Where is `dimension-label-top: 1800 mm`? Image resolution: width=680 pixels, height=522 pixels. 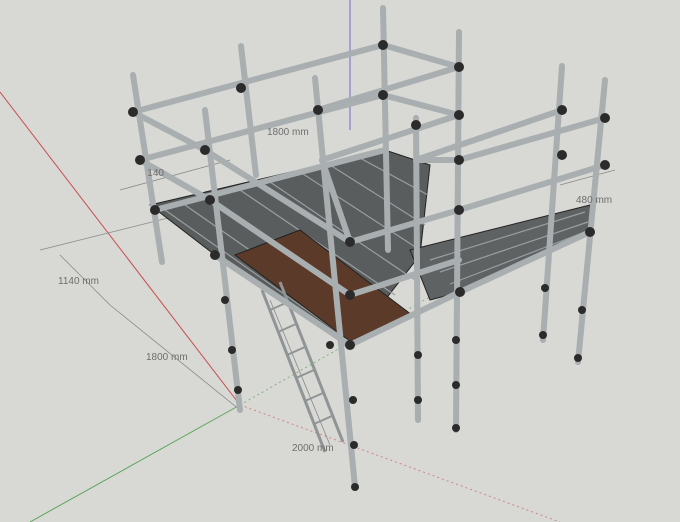
dimension-label-top: 1800 mm is located at coordinates (288, 132).